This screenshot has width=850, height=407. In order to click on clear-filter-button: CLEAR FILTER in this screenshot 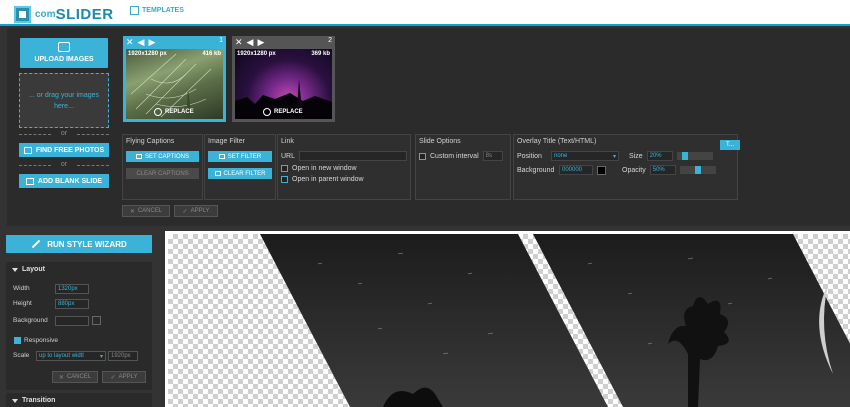, I will do `click(240, 173)`.